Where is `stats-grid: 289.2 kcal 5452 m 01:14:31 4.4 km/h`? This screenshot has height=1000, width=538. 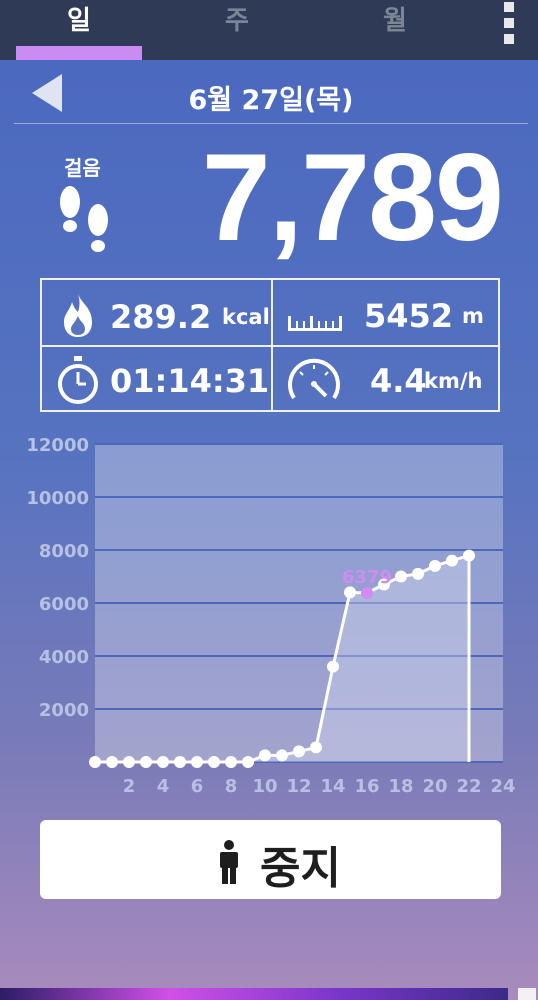 stats-grid: 289.2 kcal 5452 m 01:14:31 4.4 km/h is located at coordinates (270, 345).